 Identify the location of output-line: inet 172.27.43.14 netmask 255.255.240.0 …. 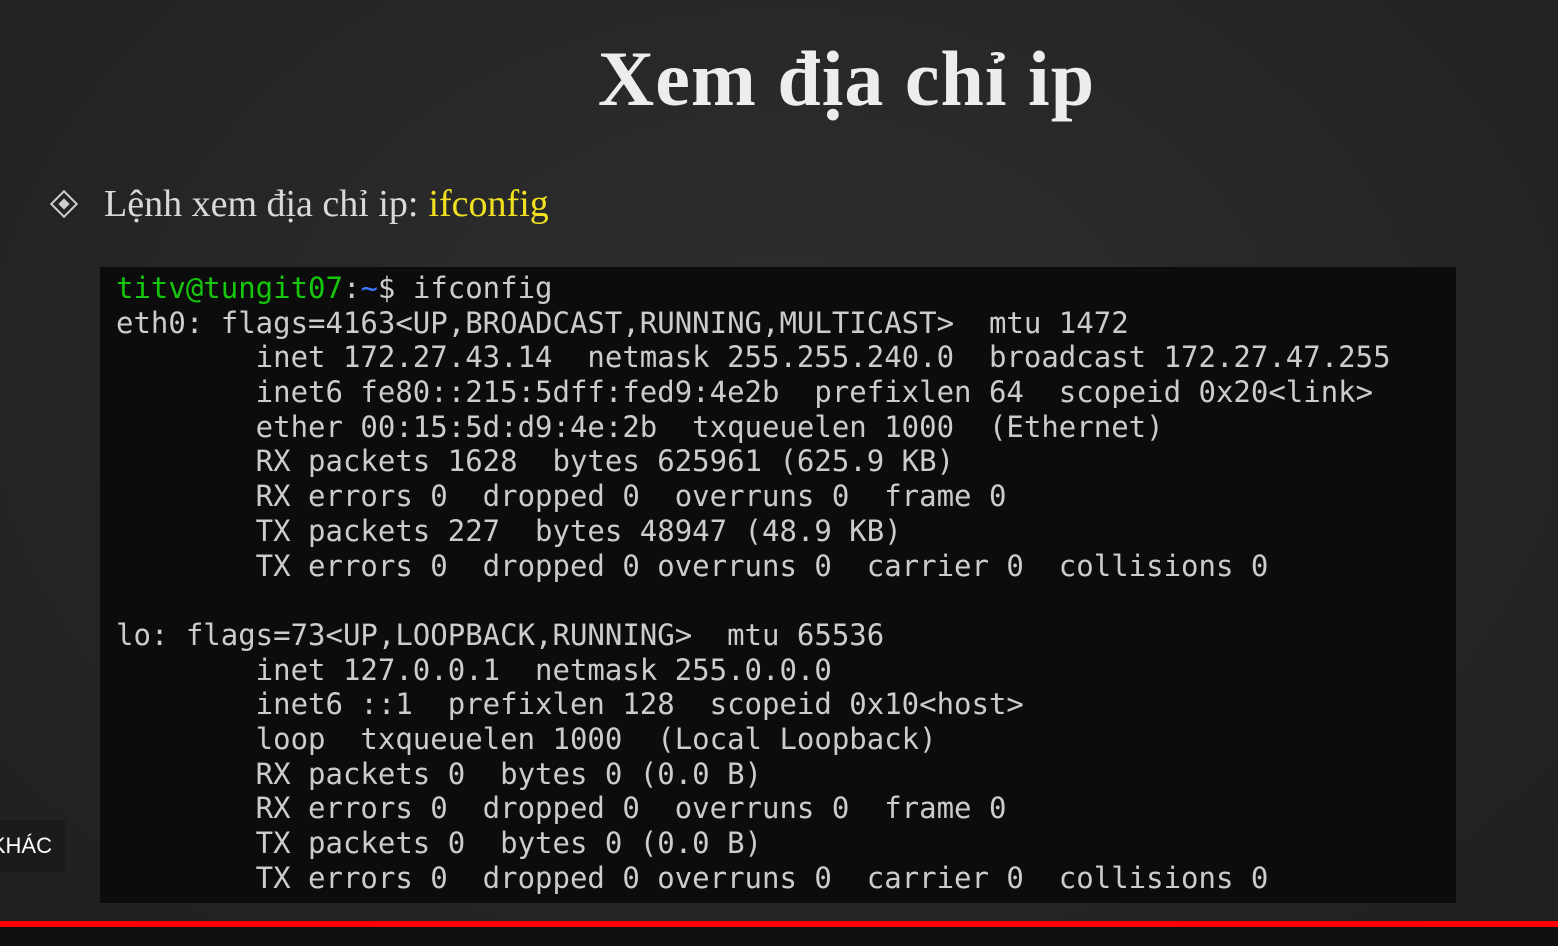
(753, 357).